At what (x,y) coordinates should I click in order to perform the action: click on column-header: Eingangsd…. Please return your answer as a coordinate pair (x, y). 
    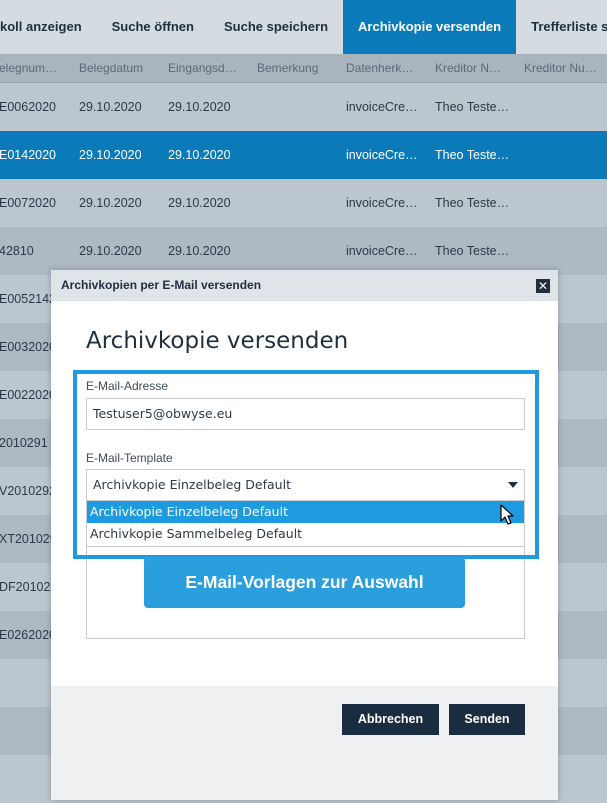
    Looking at the image, I should click on (210, 68).